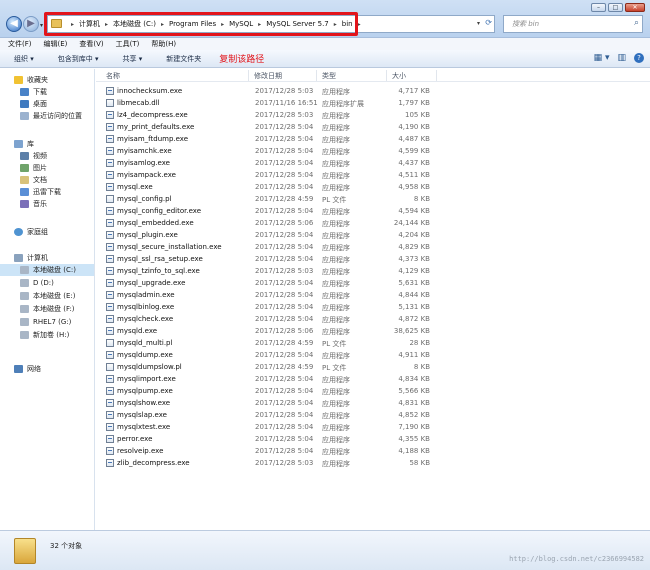 The image size is (650, 570). What do you see at coordinates (40, 192) in the screenshot?
I see `nav-xunlei: 迅雷下载` at bounding box center [40, 192].